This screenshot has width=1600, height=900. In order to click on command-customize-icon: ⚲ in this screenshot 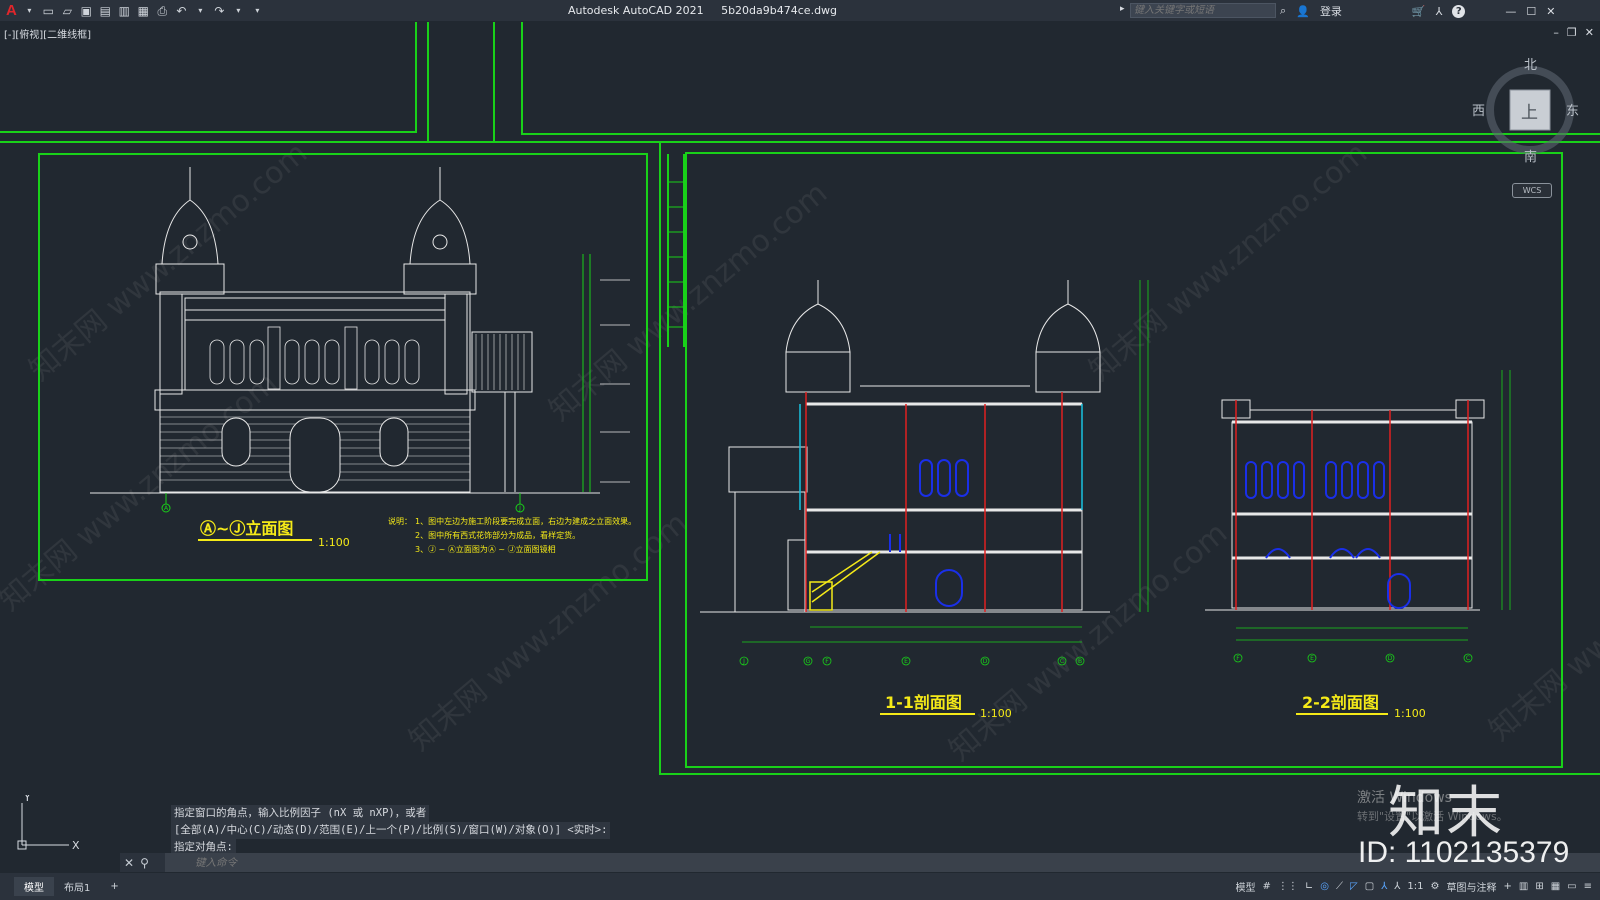, I will do `click(144, 863)`.